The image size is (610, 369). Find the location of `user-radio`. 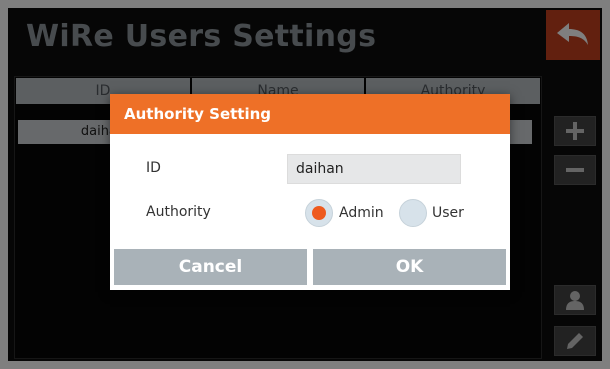

user-radio is located at coordinates (413, 213).